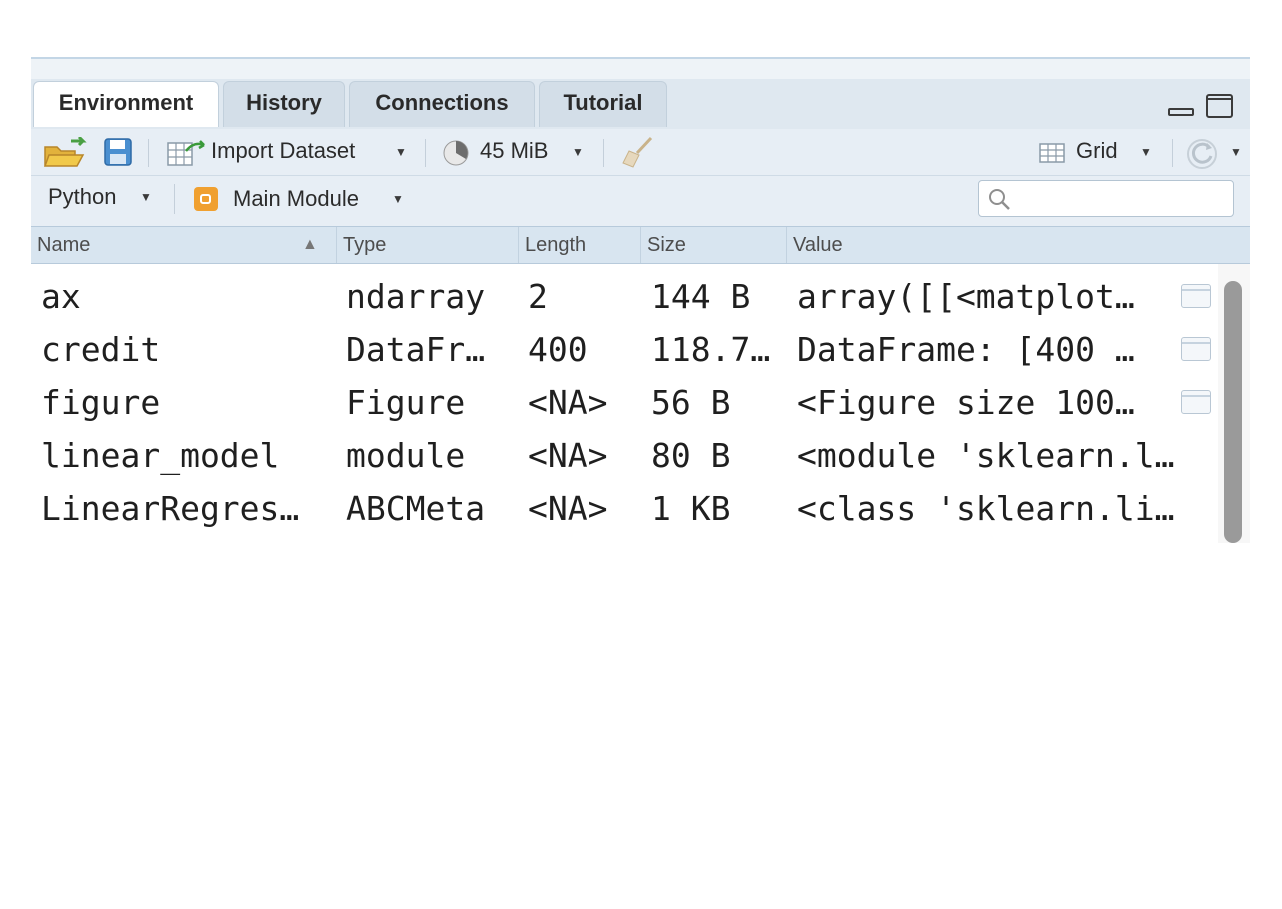 Image resolution: width=1282 pixels, height=909 pixels. Describe the element at coordinates (406, 402) in the screenshot. I see `variable-type: Figure` at that location.